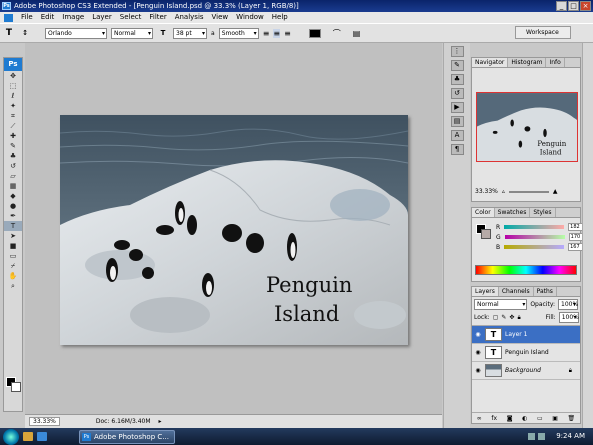 Image resolution: width=593 pixels, height=445 pixels. I want to click on tab-channels: Channels, so click(516, 291).